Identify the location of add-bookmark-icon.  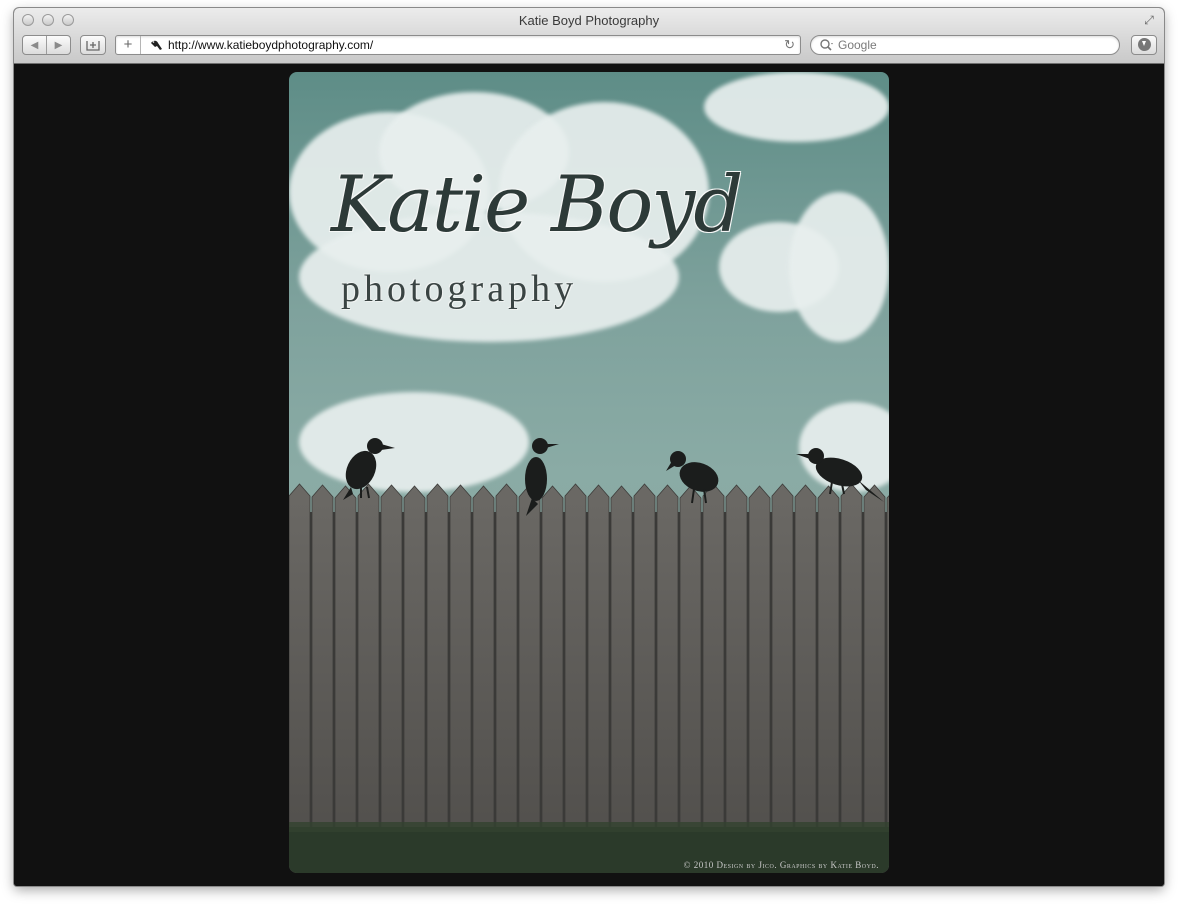
(93, 45).